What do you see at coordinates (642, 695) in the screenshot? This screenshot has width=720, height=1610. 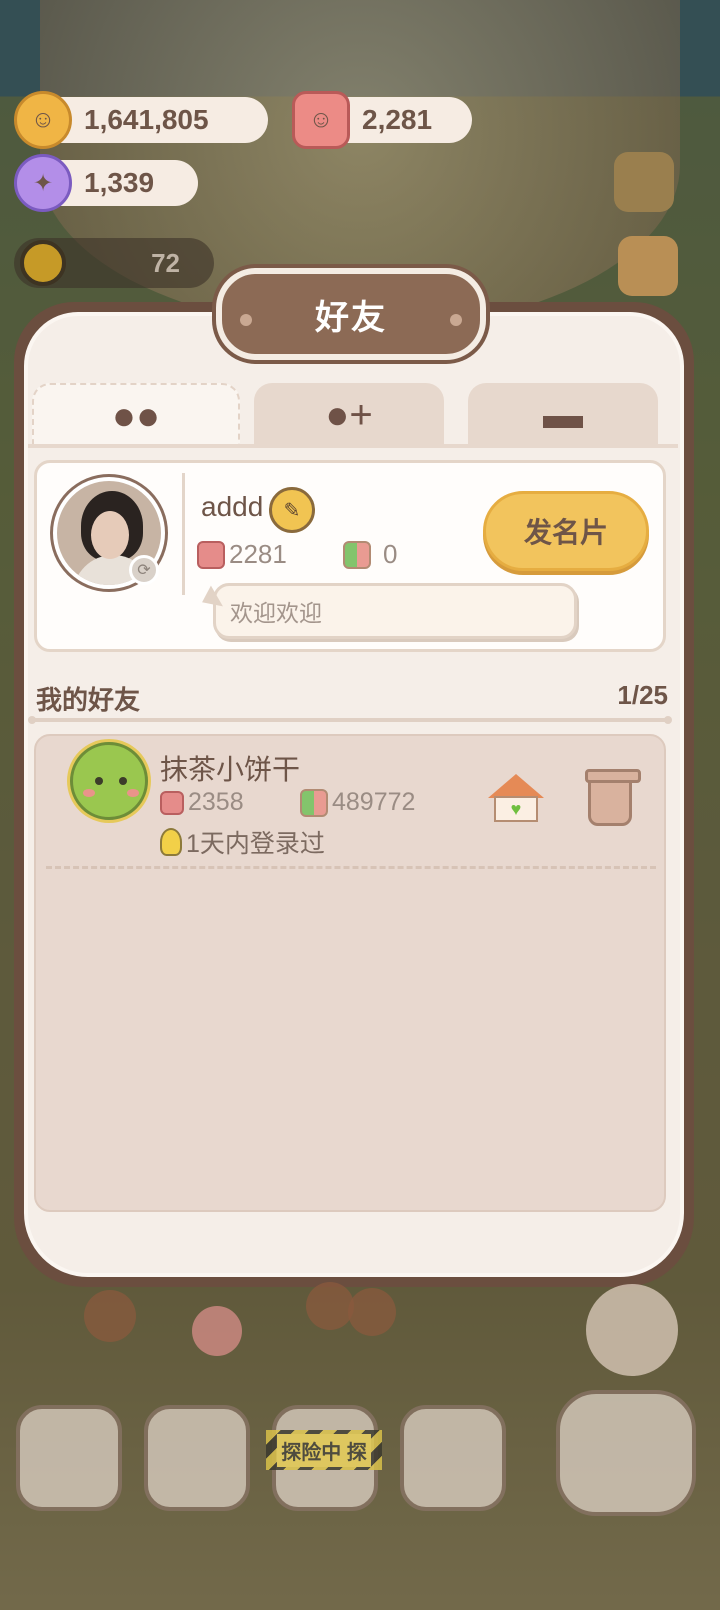 I see `friends-count: 1/25` at bounding box center [642, 695].